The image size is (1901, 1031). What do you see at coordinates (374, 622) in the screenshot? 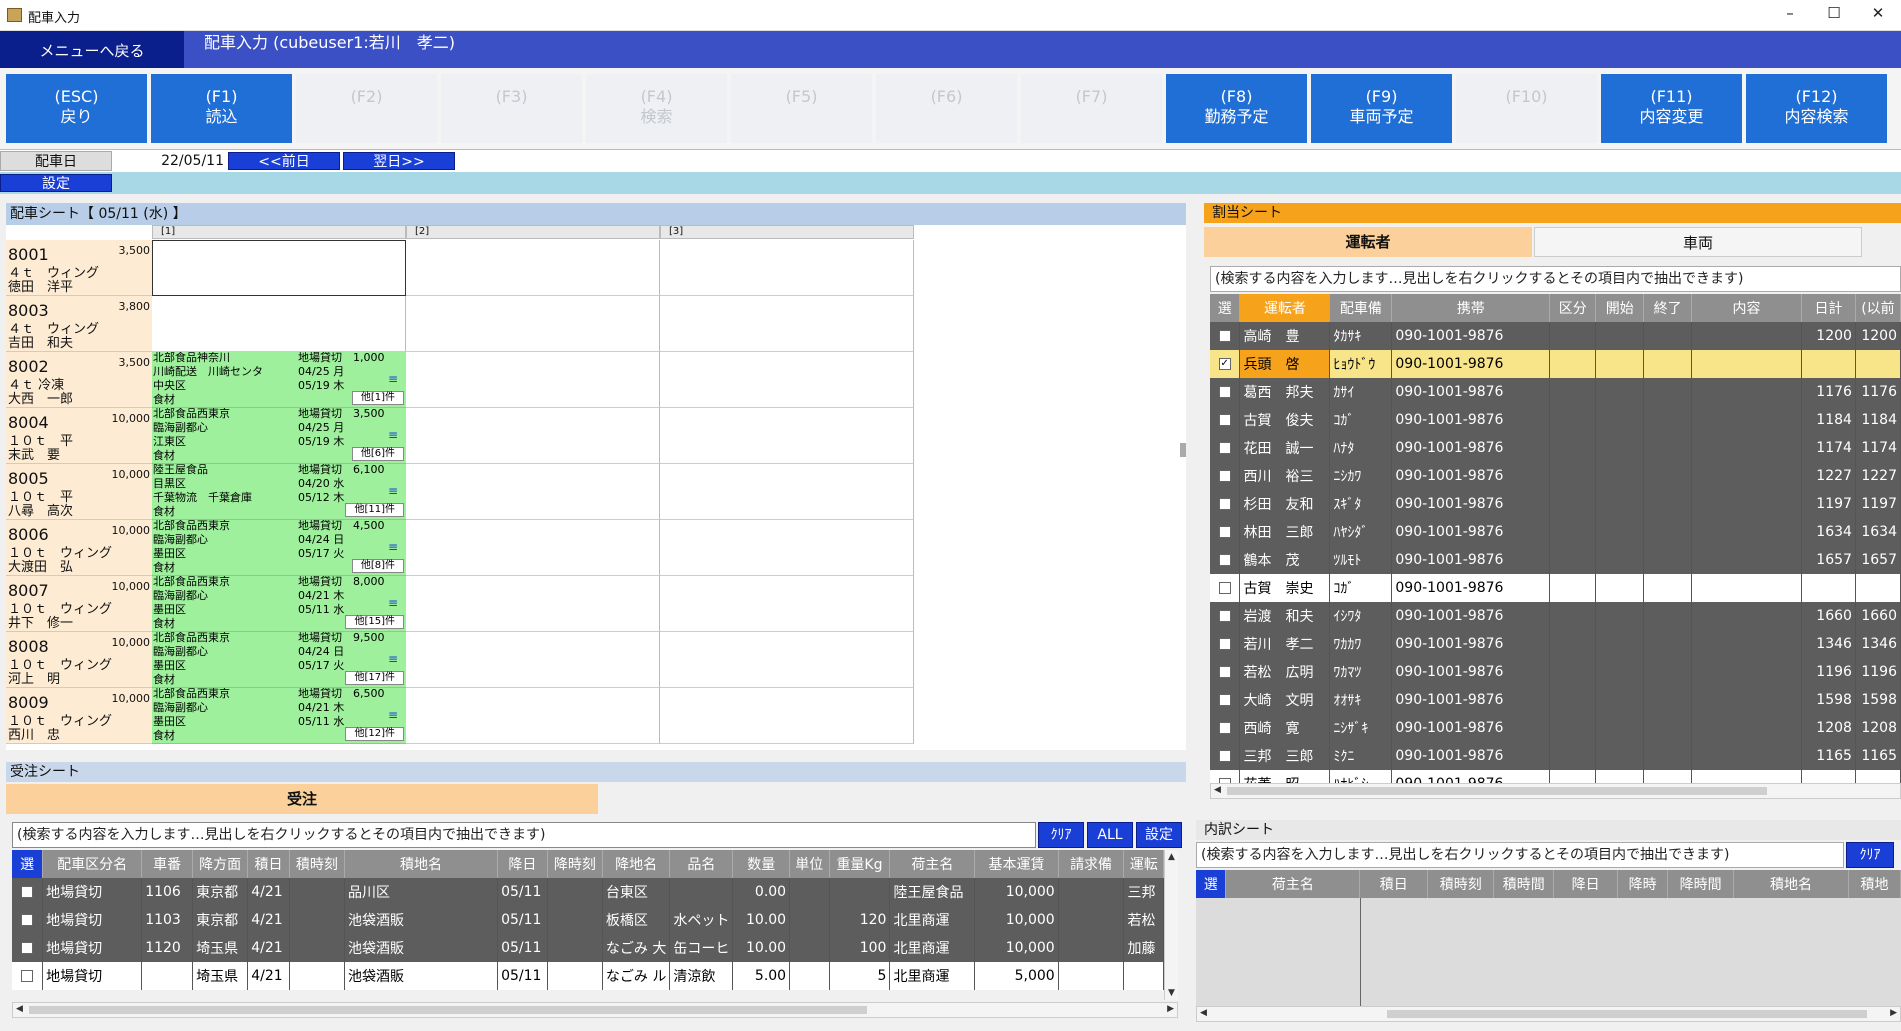
I see `order-more-badge: 他[15]件` at bounding box center [374, 622].